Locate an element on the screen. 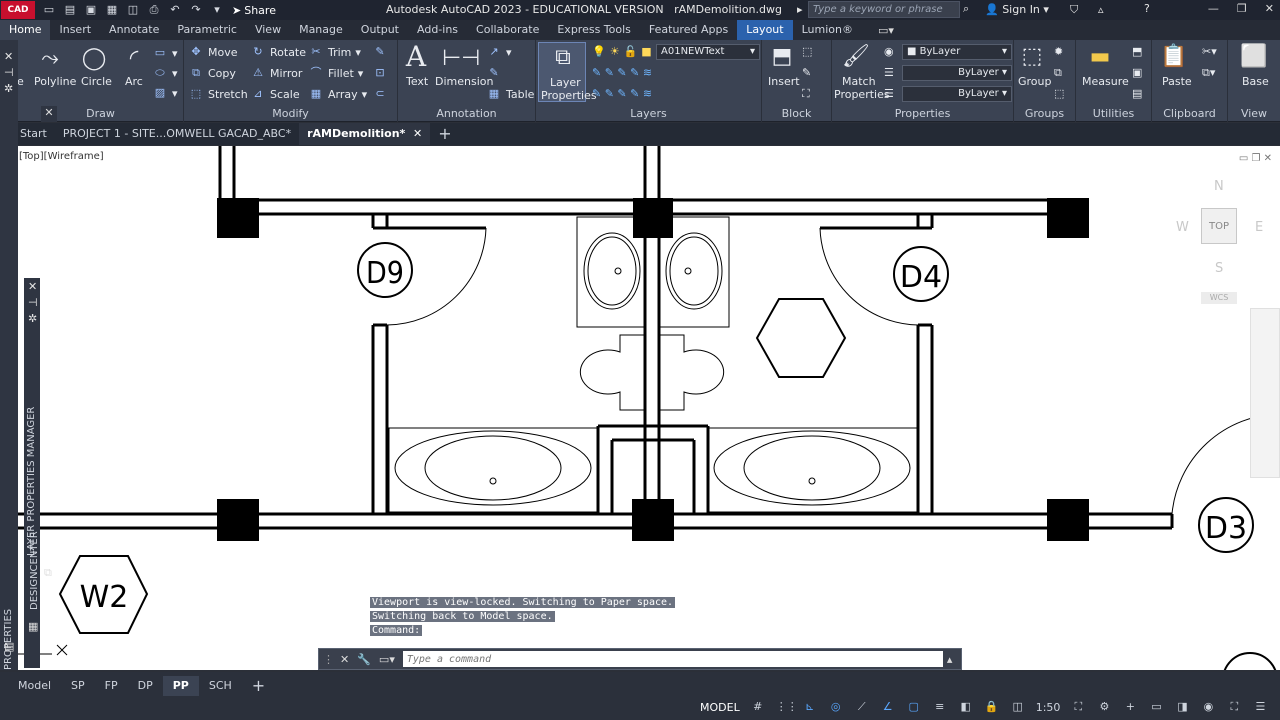  dimension-button: Dimension is located at coordinates (464, 81).